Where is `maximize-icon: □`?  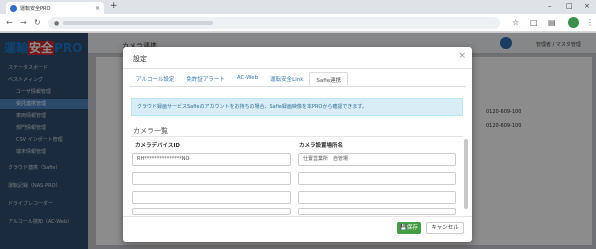
maximize-icon: □ is located at coordinates (569, 6).